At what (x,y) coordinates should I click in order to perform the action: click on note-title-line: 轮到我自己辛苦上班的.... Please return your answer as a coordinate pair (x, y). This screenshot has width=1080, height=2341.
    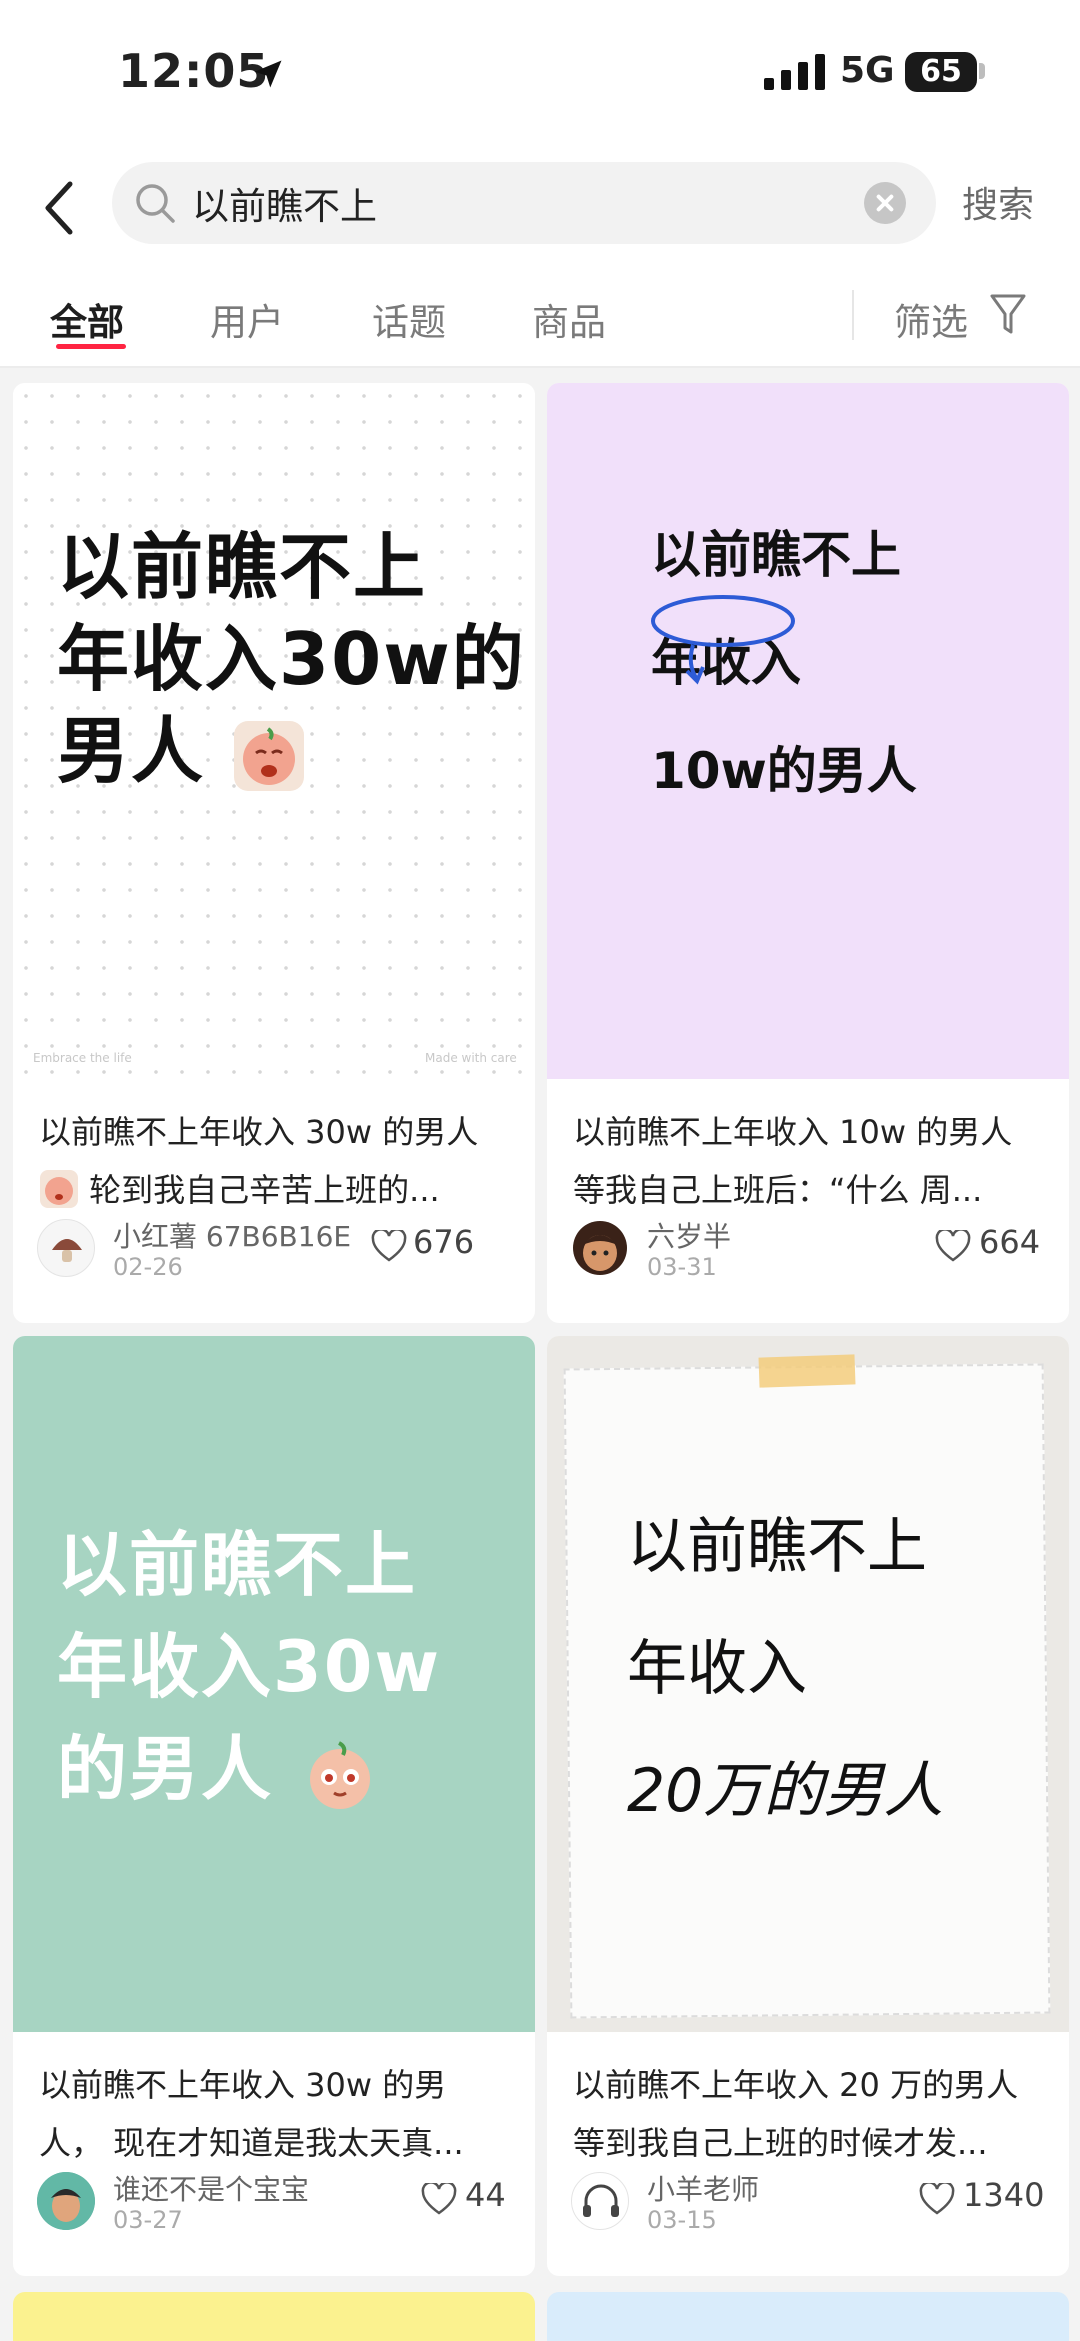
    Looking at the image, I should click on (264, 1190).